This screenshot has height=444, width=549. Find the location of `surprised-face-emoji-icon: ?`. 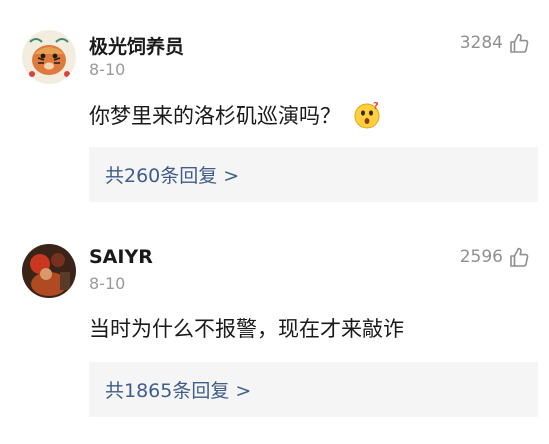

surprised-face-emoji-icon: ? is located at coordinates (367, 115).